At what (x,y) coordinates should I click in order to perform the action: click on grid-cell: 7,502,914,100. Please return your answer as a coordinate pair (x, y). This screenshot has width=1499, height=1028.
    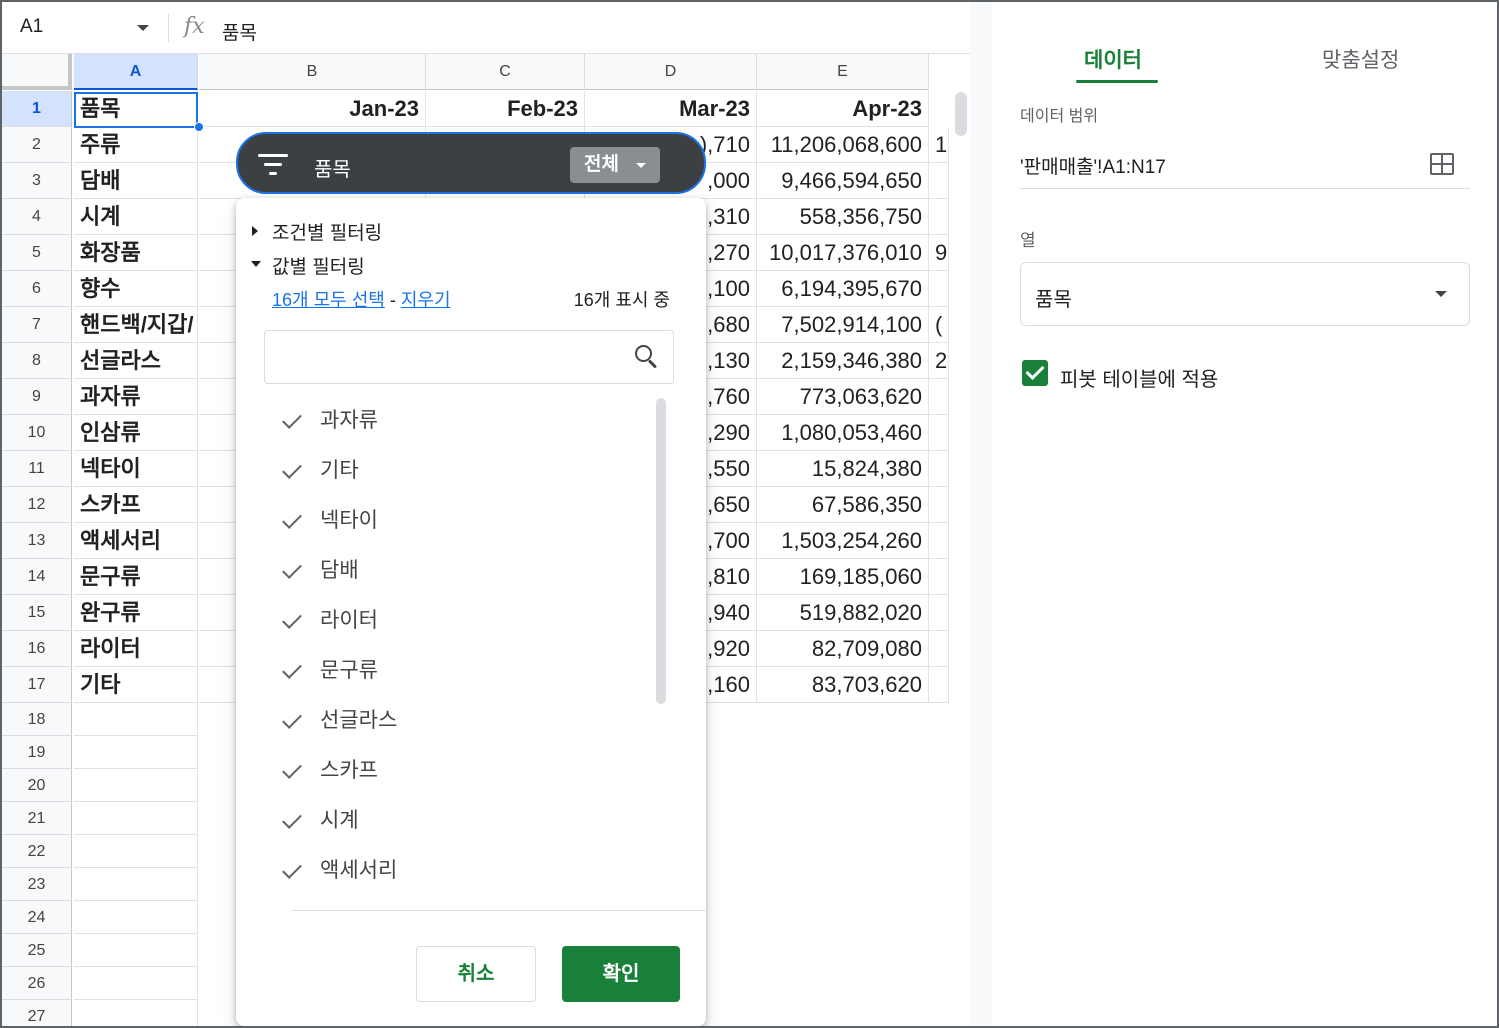
    Looking at the image, I should click on (843, 325).